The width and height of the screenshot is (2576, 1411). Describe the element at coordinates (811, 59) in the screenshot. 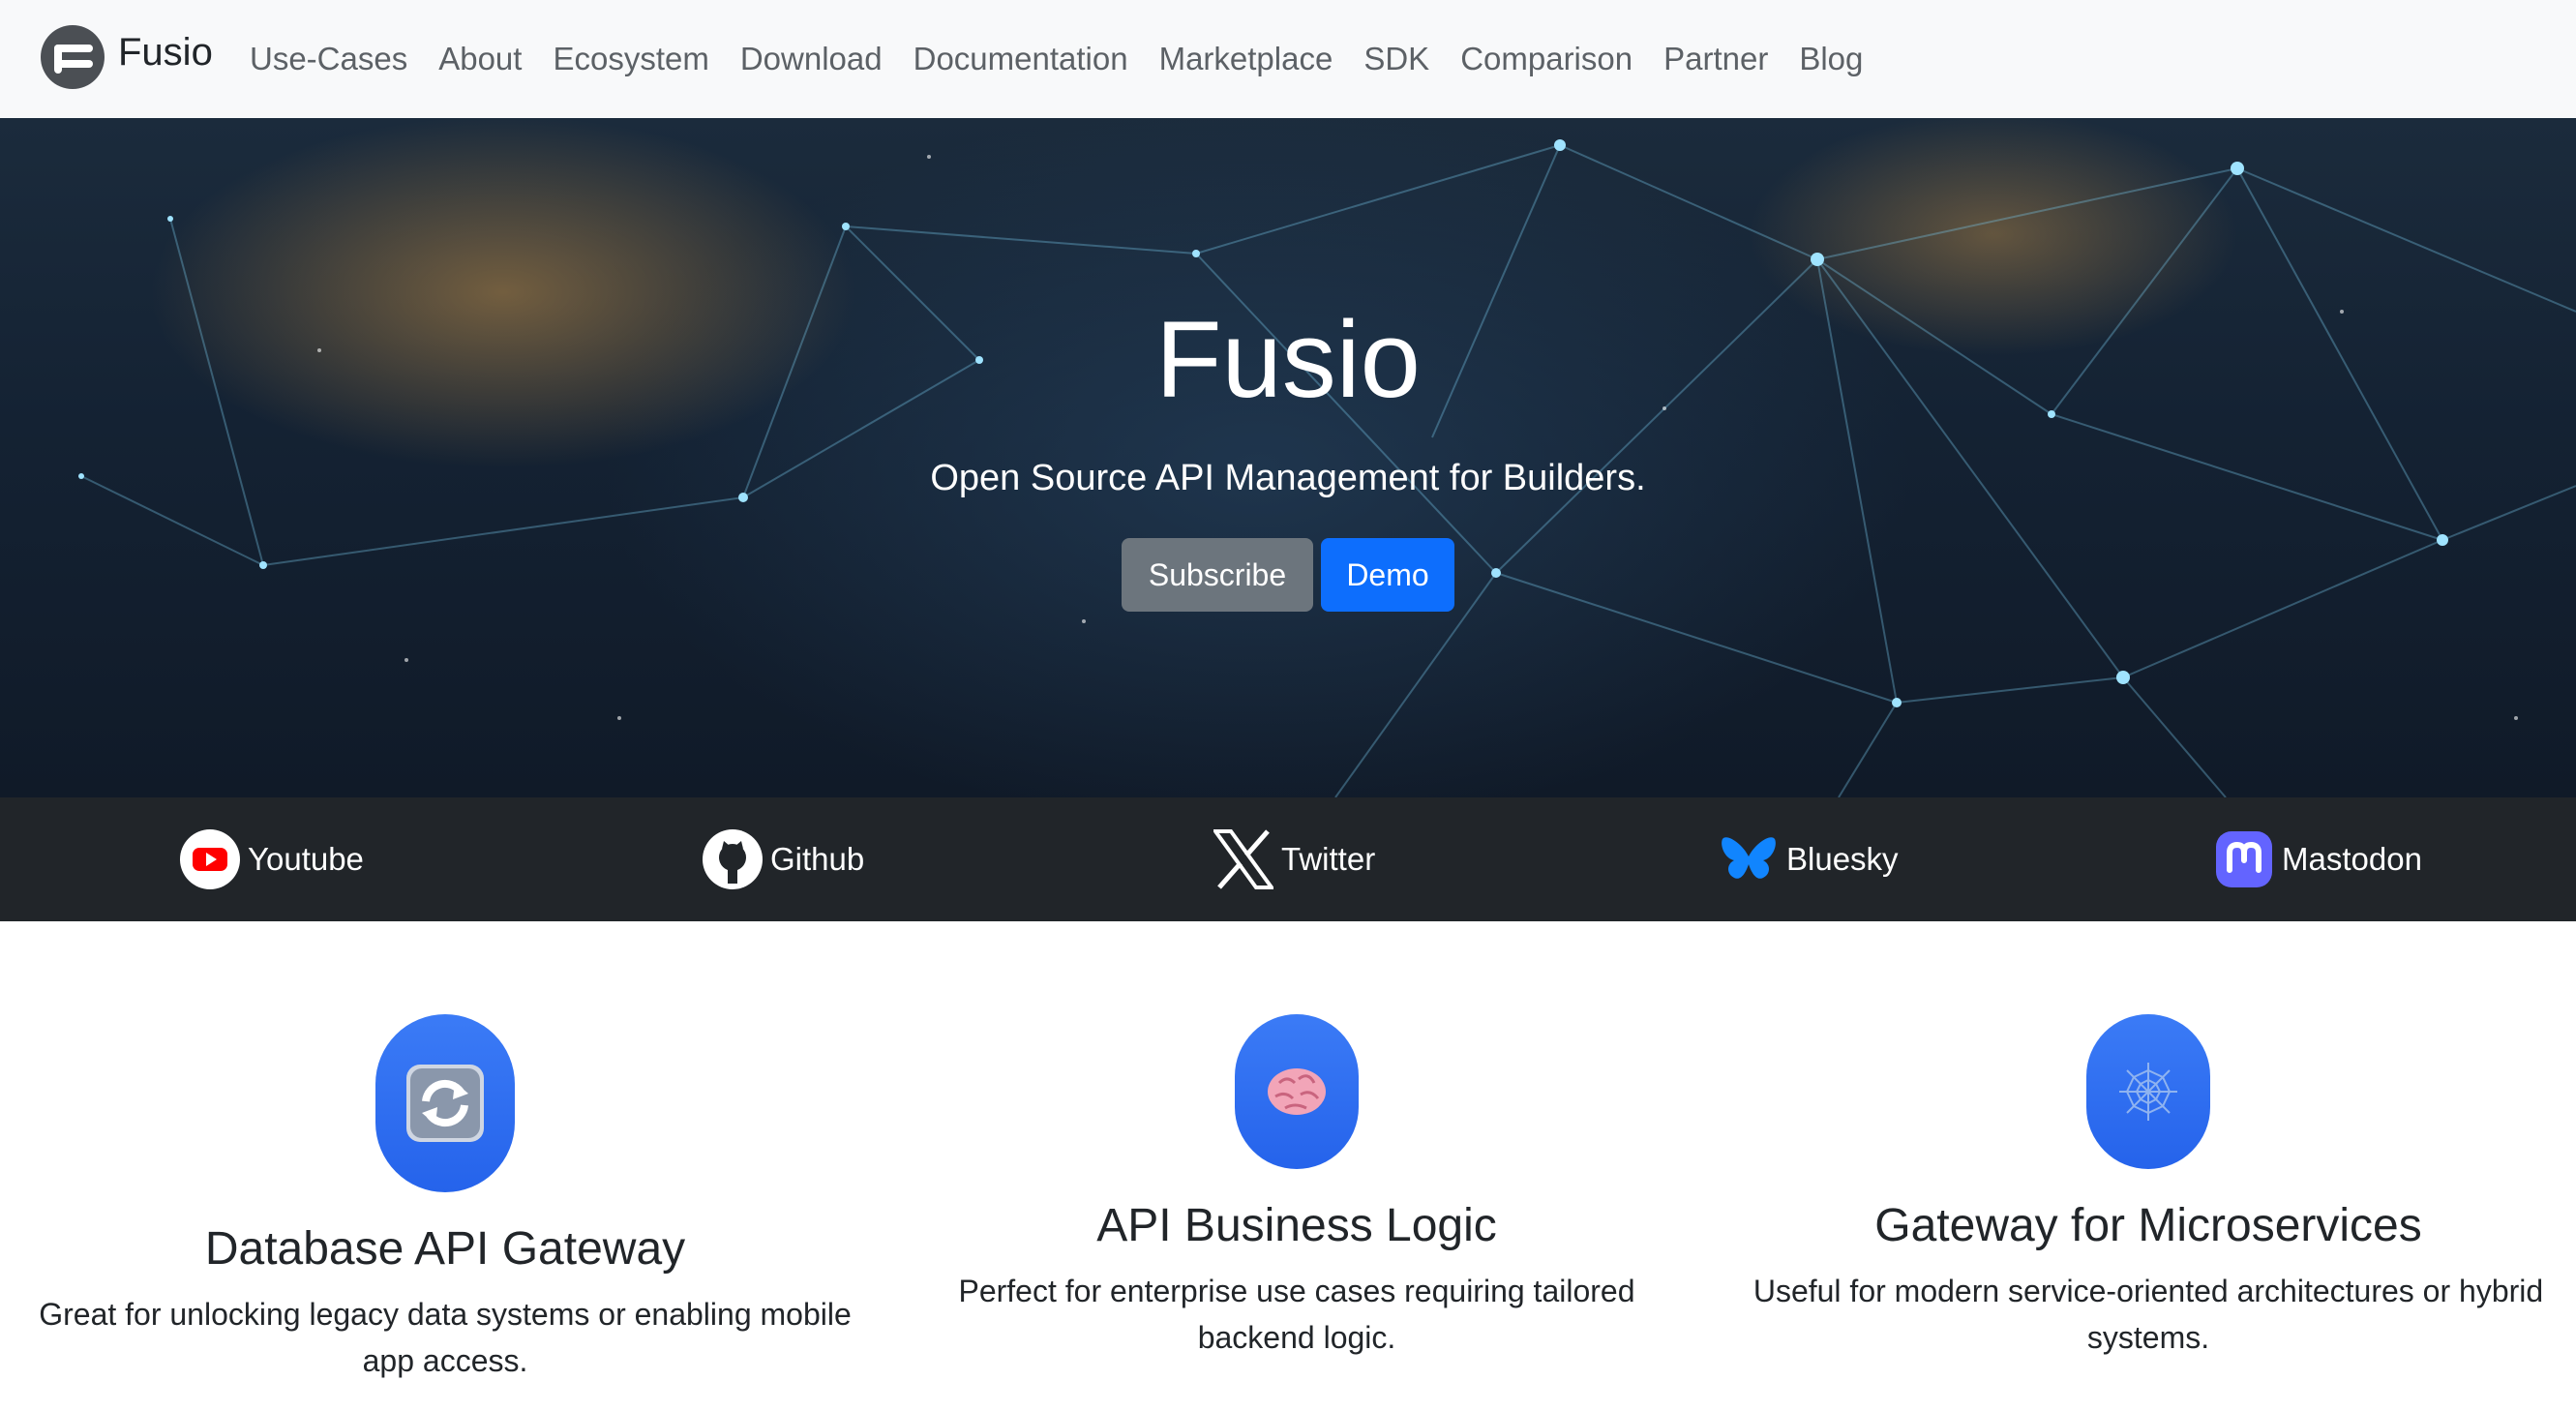

I see `nav-link-download: Download` at that location.